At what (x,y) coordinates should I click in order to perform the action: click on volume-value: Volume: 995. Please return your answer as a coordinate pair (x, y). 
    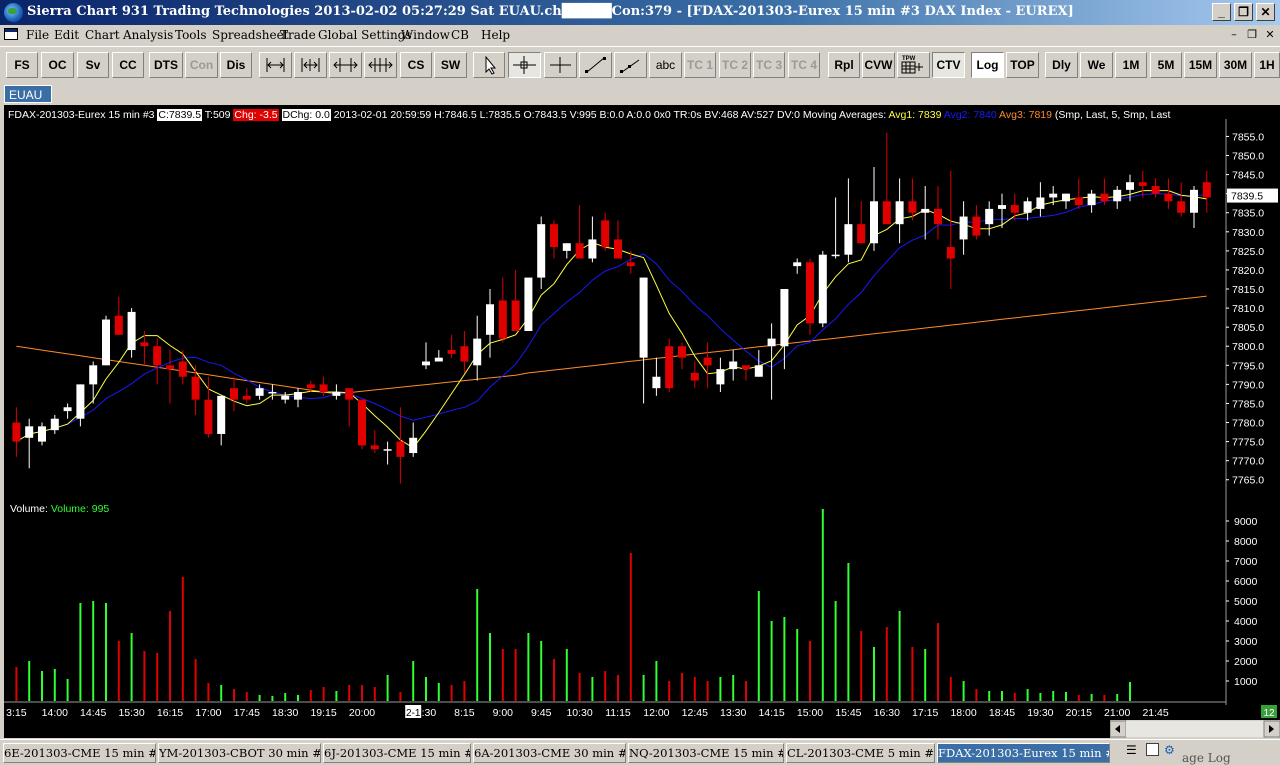
    Looking at the image, I should click on (80, 509).